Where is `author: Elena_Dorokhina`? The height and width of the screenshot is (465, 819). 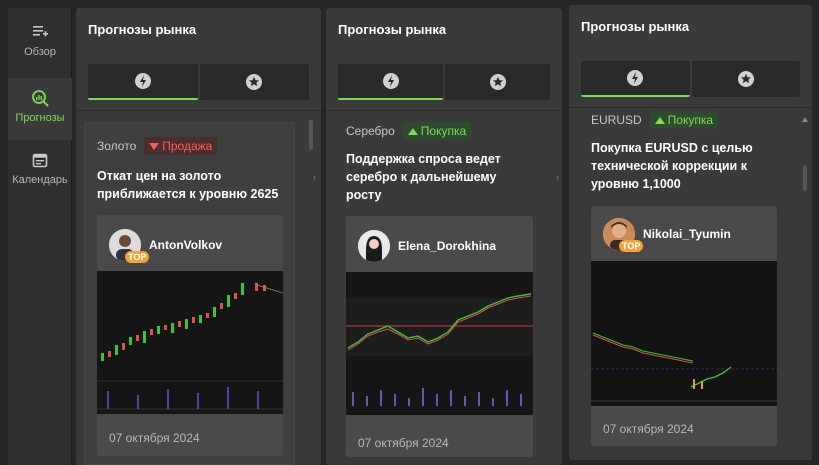
author: Elena_Dorokhina is located at coordinates (427, 246).